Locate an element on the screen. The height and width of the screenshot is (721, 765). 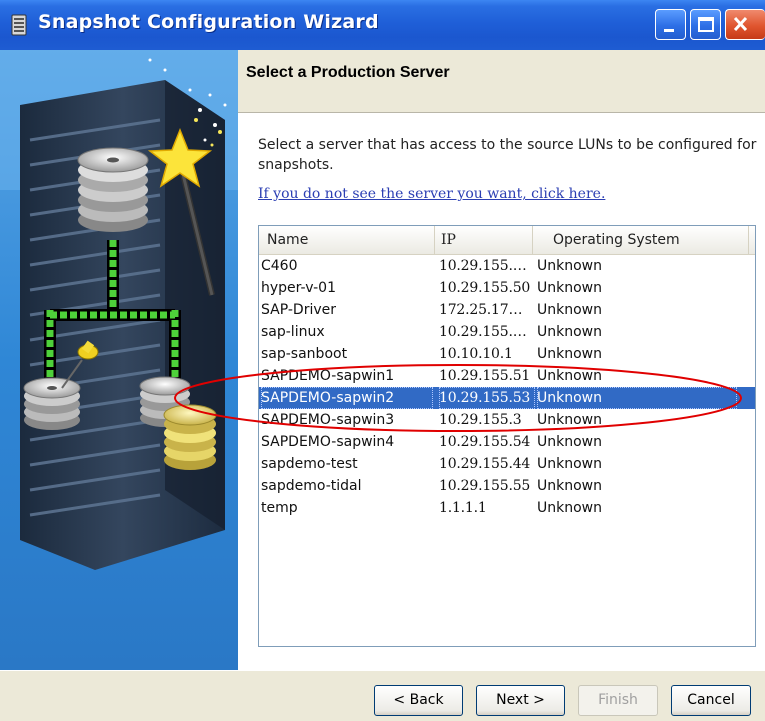
finish-button: Finish is located at coordinates (618, 700).